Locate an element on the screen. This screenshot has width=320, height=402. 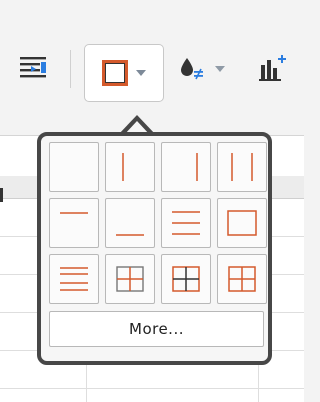
border-all-mixed-option is located at coordinates (186, 279).